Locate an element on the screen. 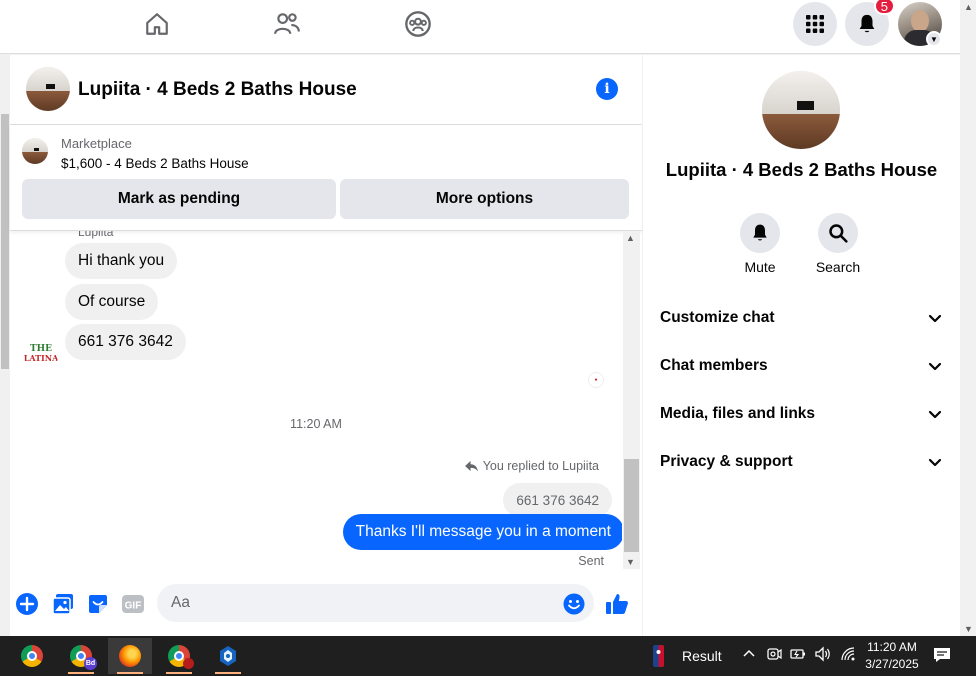  listing-source: Marketplace is located at coordinates (96, 143).